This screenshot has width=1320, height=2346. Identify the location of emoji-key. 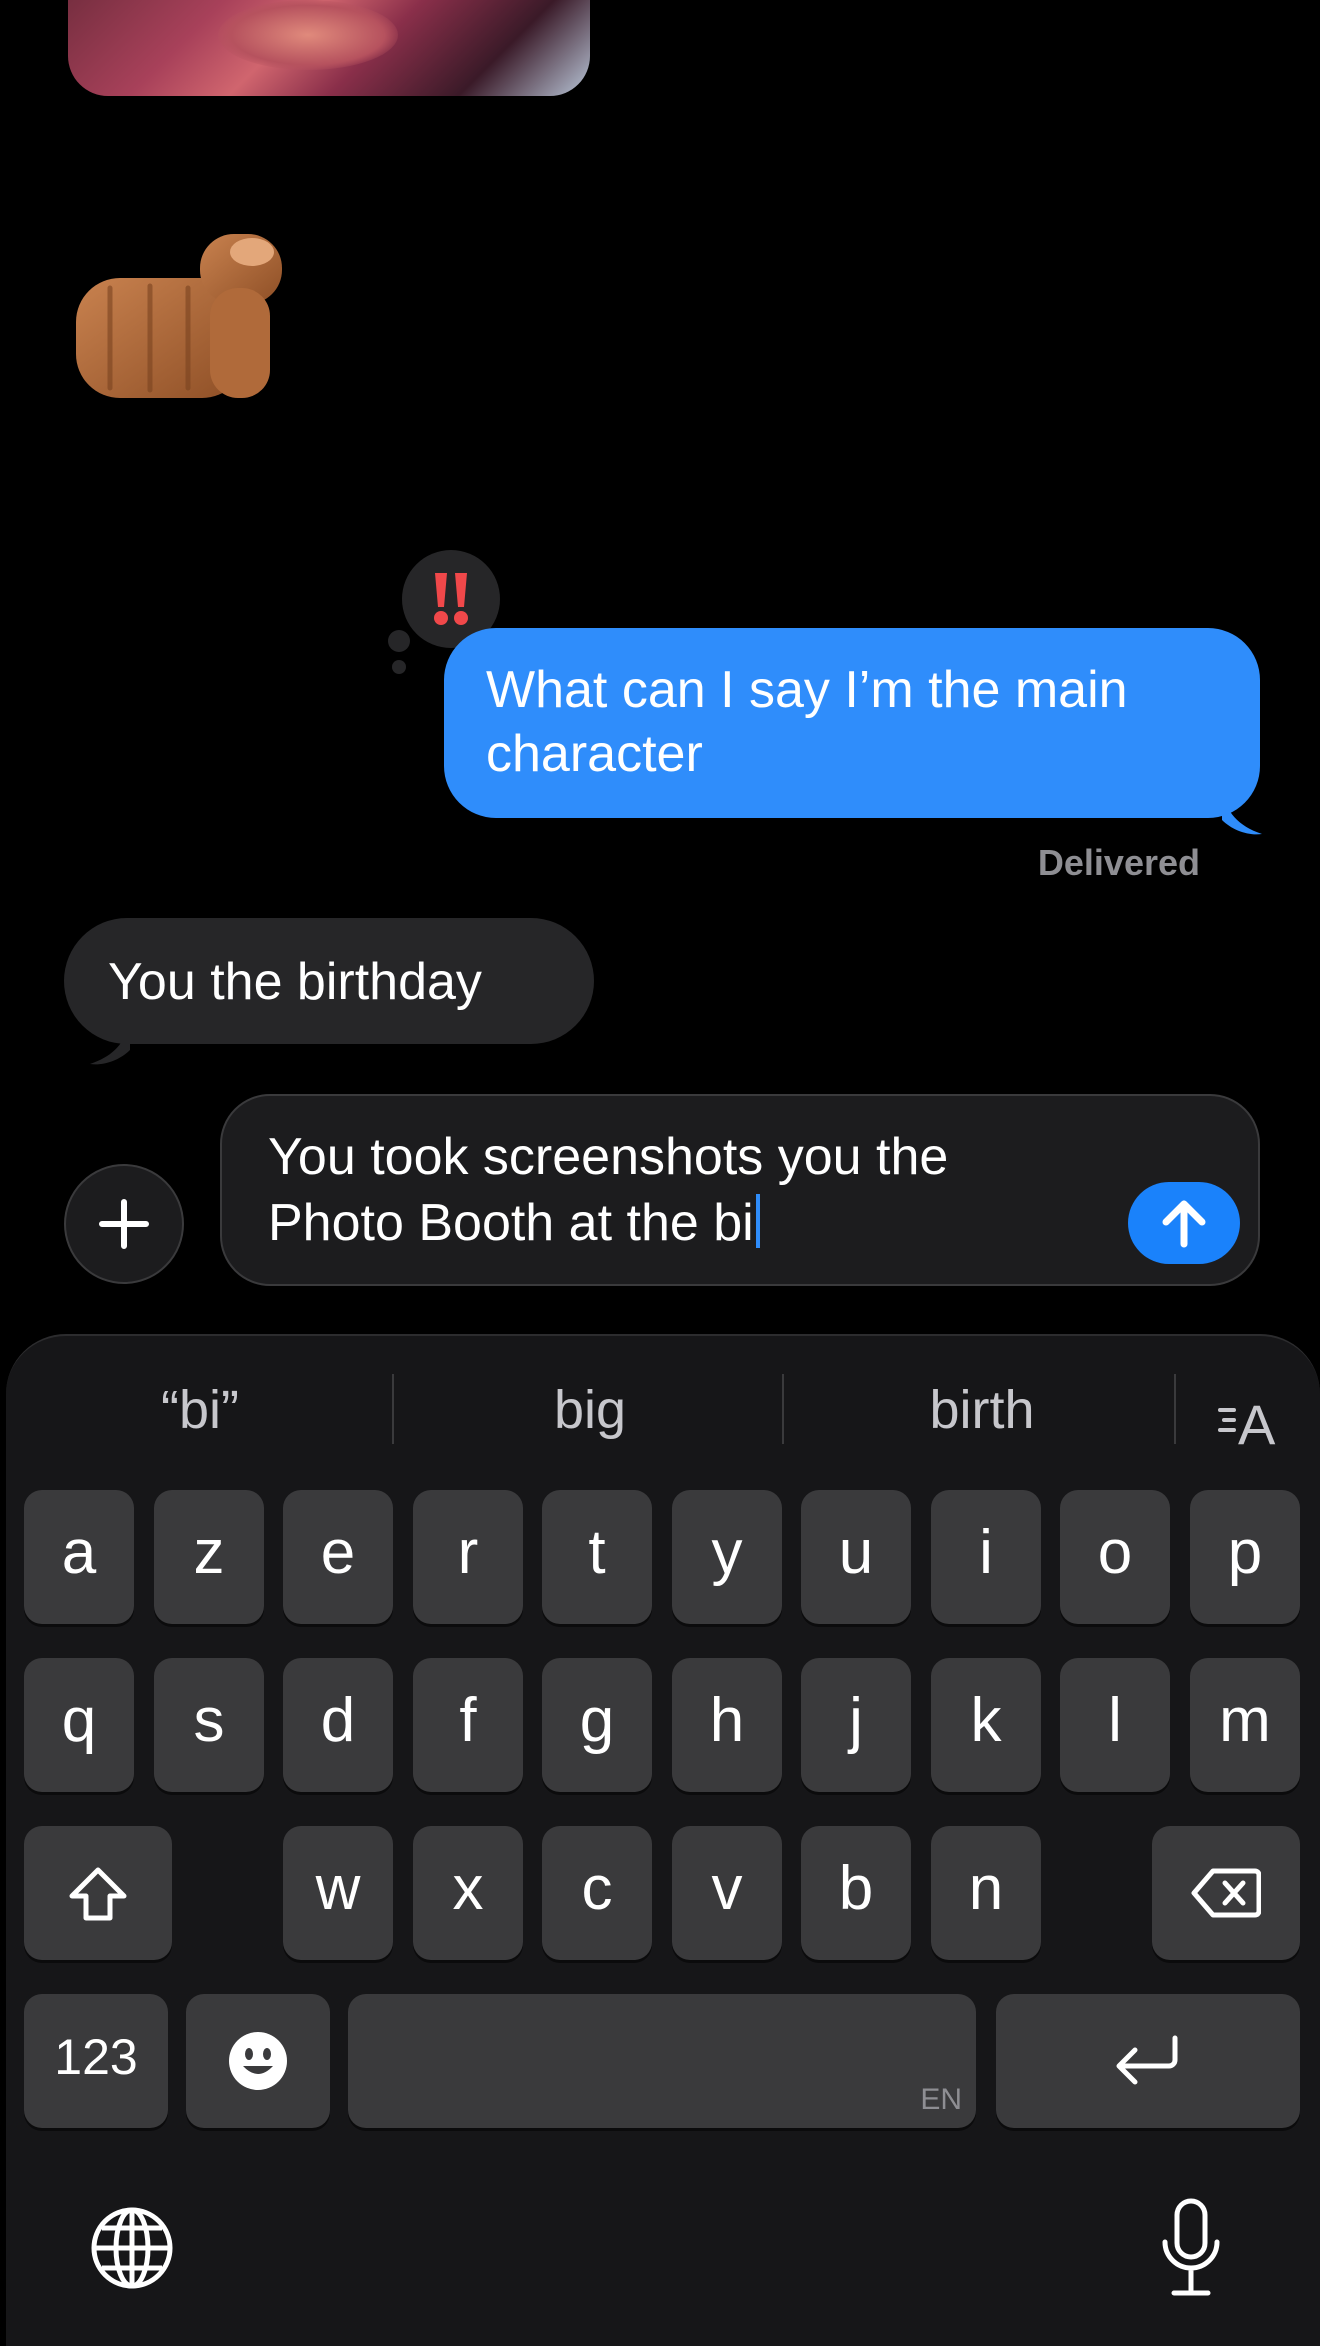
(258, 2061).